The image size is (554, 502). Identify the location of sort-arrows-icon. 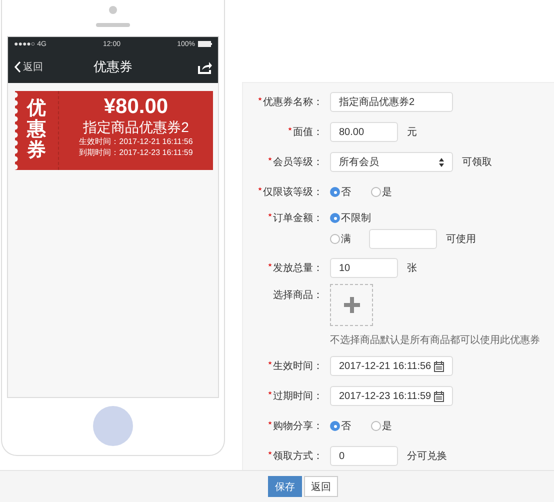
(441, 162).